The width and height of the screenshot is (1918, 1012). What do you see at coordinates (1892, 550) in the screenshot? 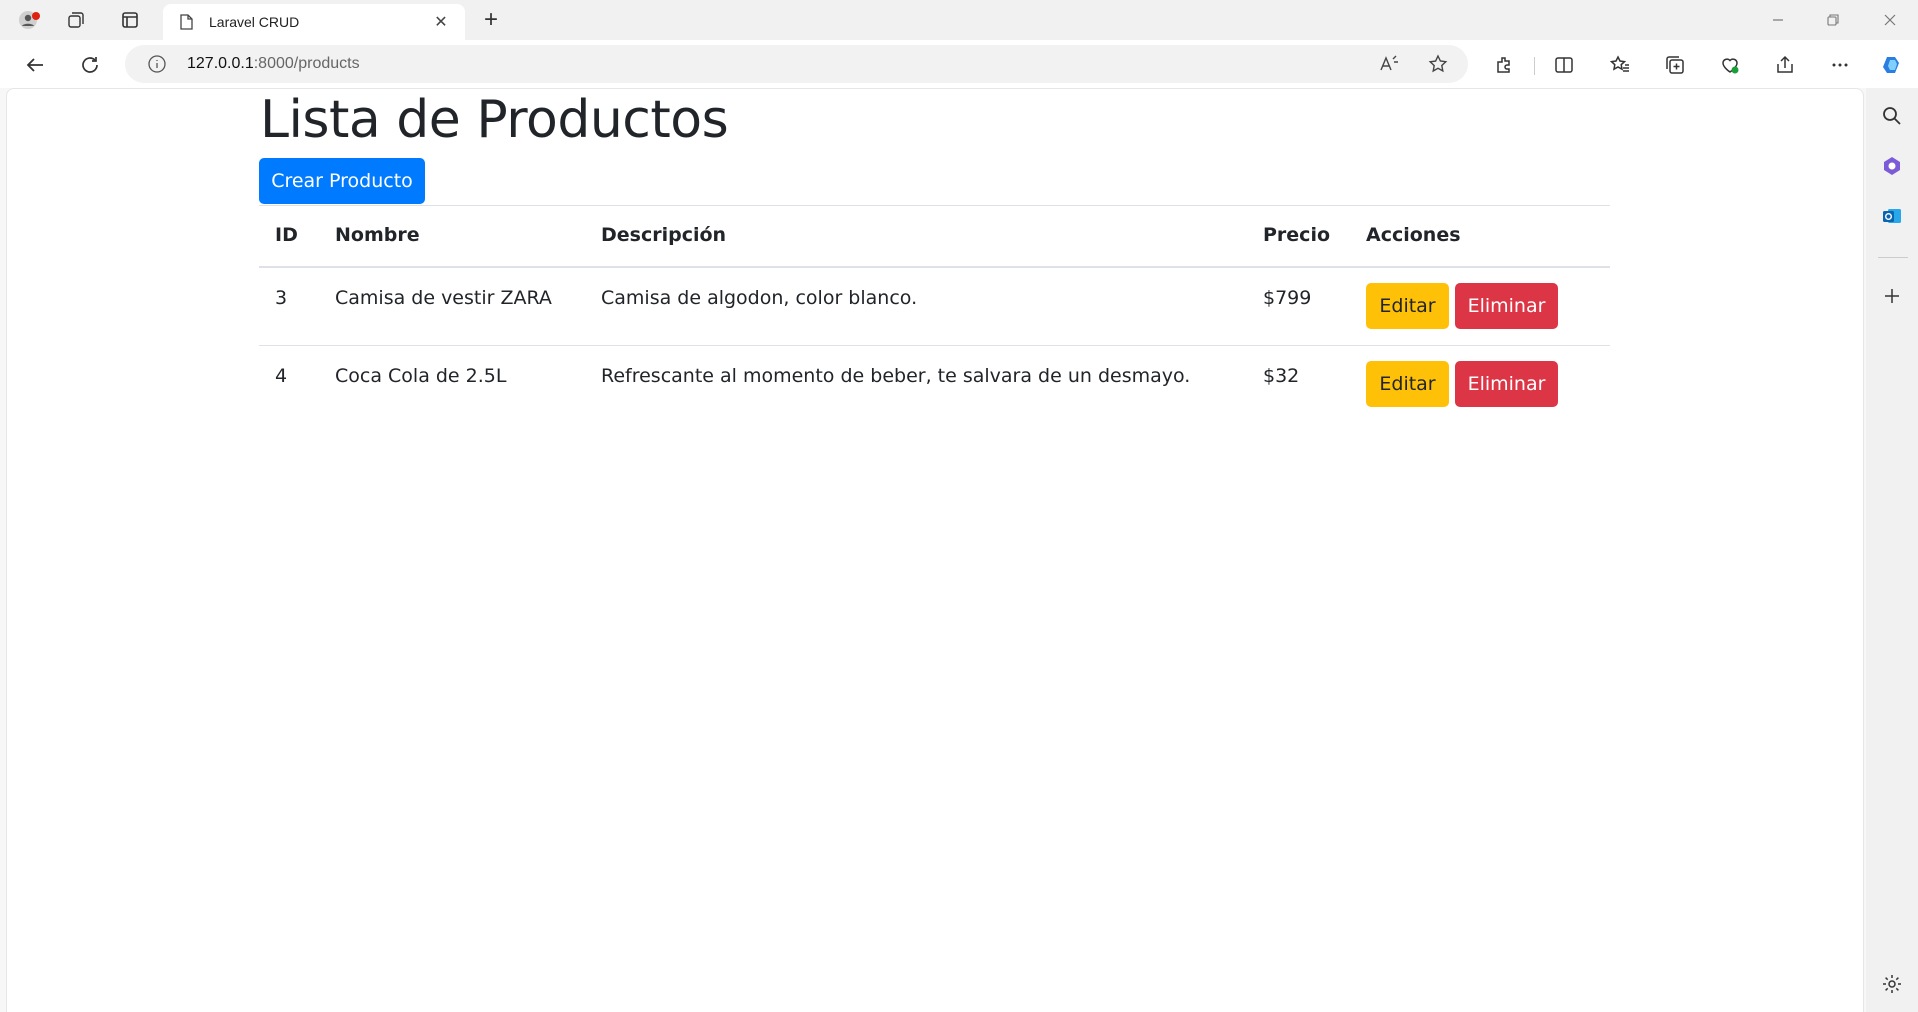
I see `browser-sidebar` at bounding box center [1892, 550].